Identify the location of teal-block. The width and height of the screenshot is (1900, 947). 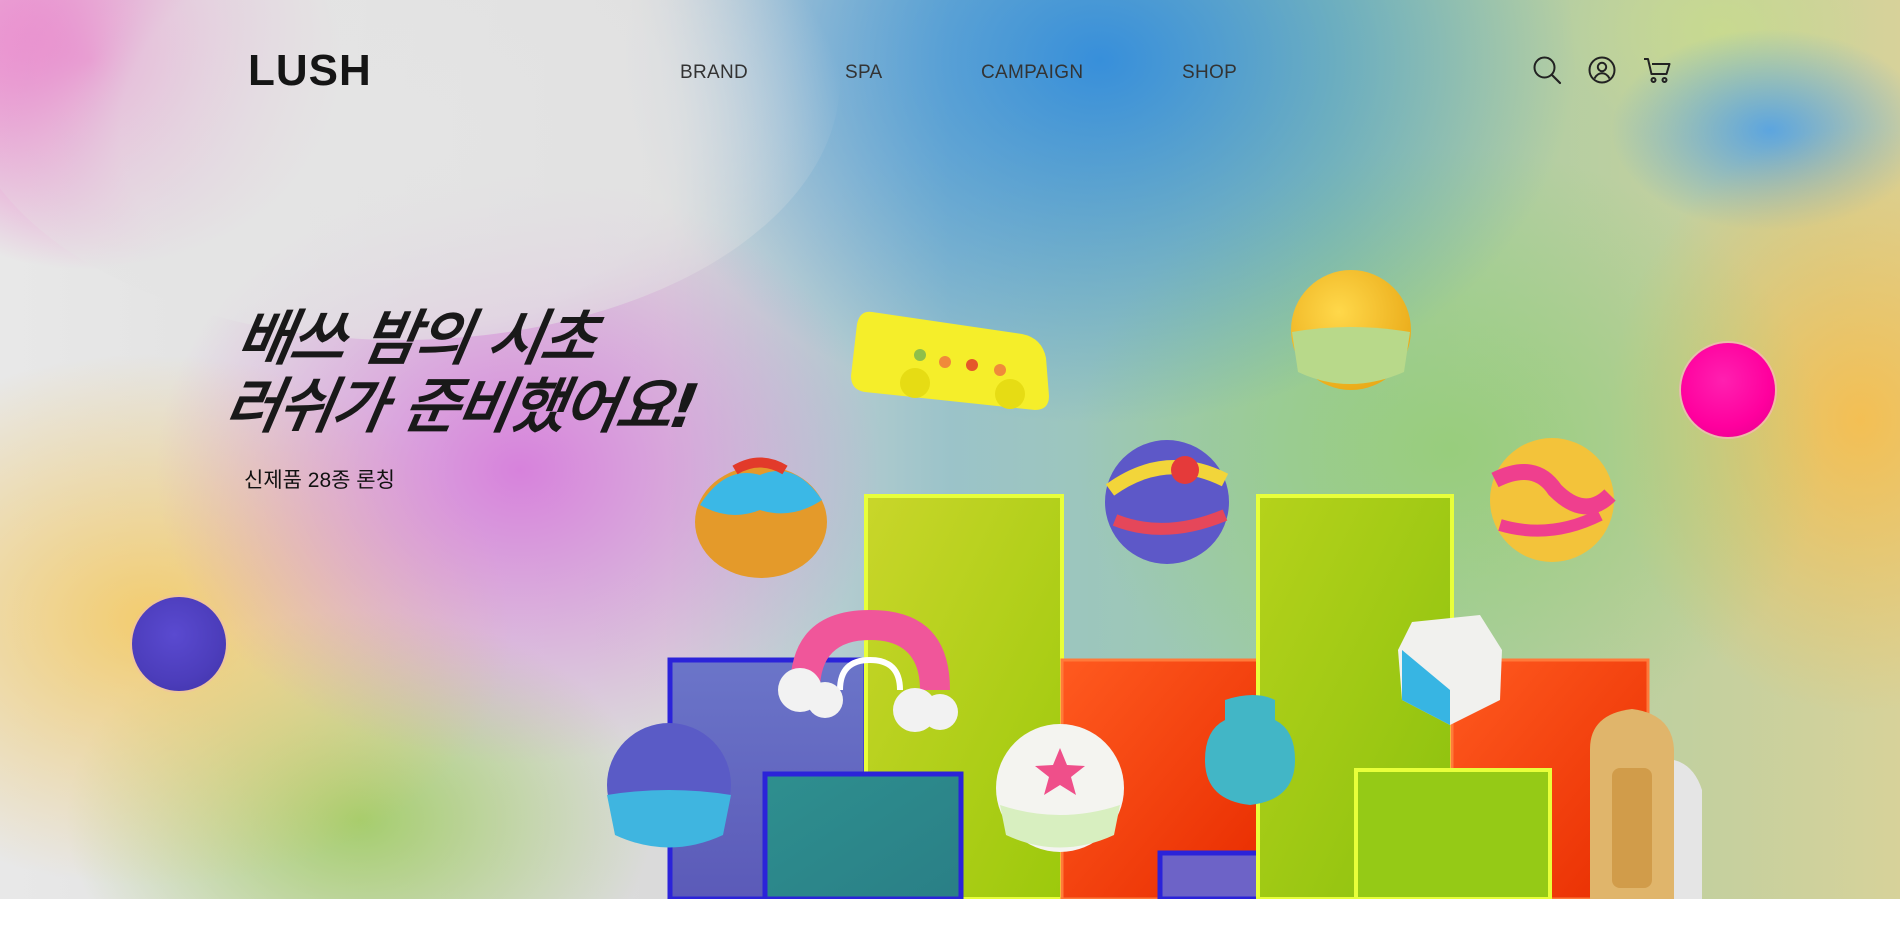
(863, 835).